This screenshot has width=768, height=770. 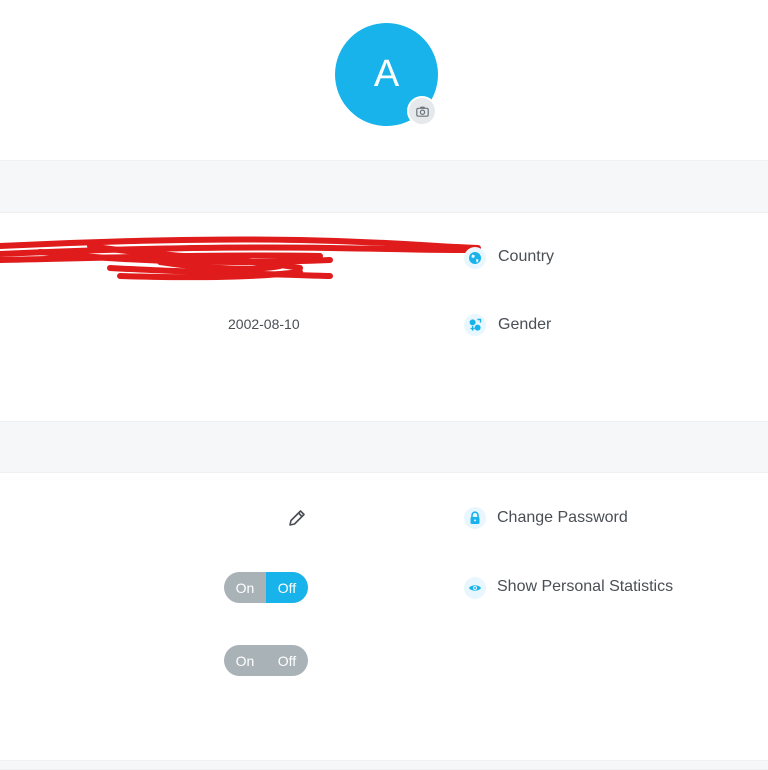 I want to click on gender-icon, so click(x=475, y=325).